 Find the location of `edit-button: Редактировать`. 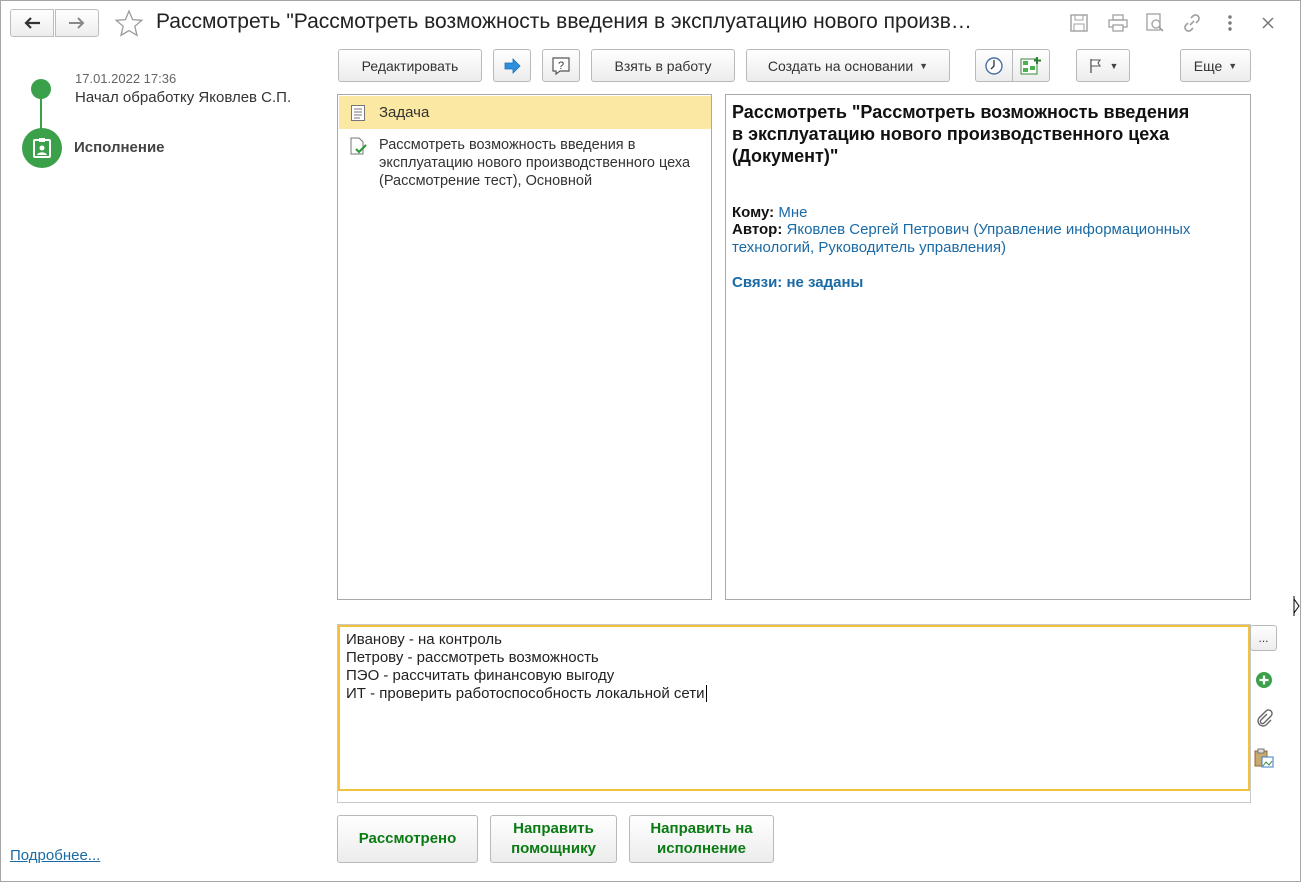

edit-button: Редактировать is located at coordinates (410, 65).